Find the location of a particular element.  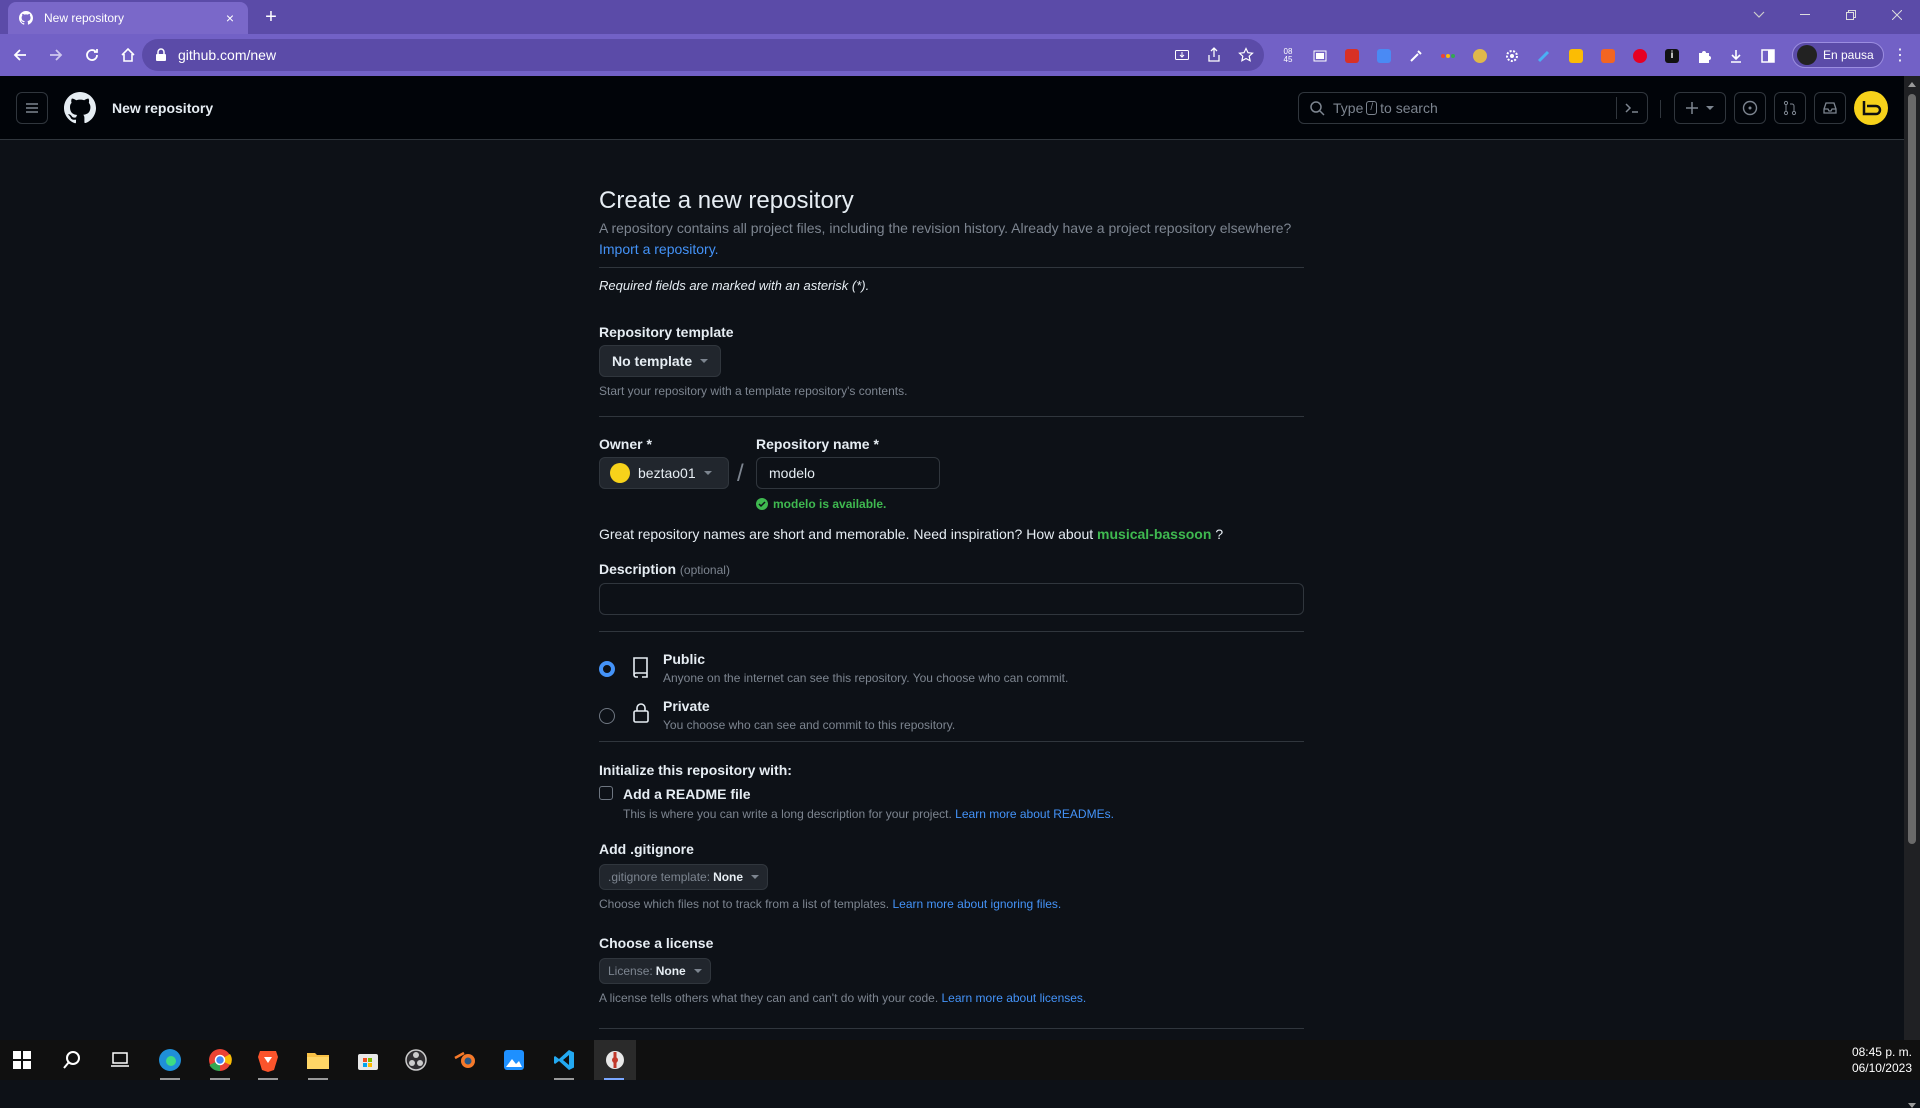

back-button is located at coordinates (20, 55).